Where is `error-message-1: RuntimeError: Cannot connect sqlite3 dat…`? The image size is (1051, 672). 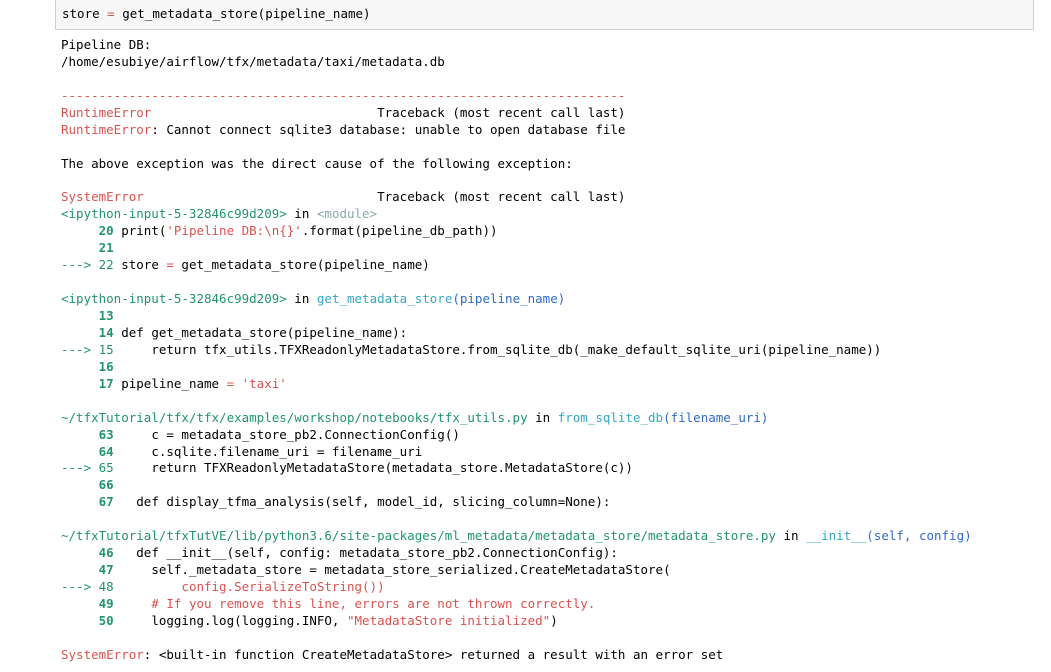
error-message-1: RuntimeError: Cannot connect sqlite3 dat… is located at coordinates (553, 130).